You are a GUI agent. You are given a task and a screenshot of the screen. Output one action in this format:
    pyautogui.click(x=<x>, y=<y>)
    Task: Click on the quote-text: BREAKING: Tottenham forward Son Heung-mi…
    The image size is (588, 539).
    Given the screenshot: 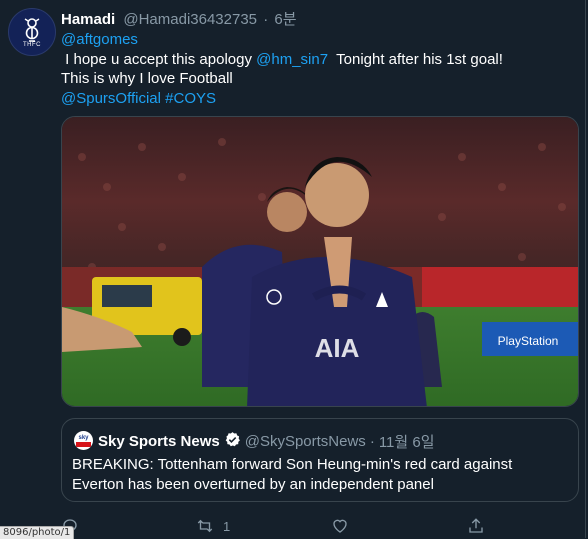 What is the action you would take?
    pyautogui.click(x=322, y=475)
    